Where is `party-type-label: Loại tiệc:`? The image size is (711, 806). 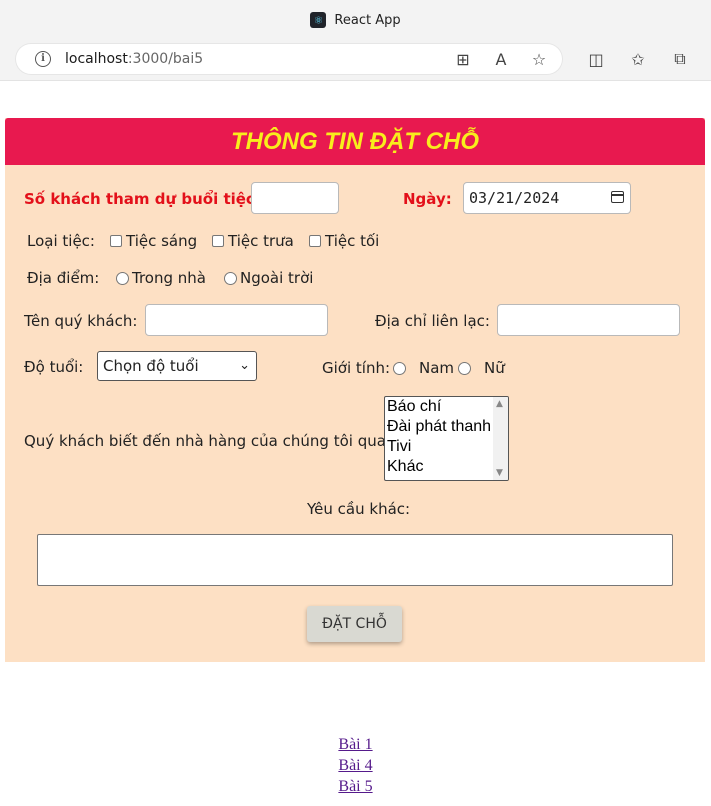
party-type-label: Loại tiệc: is located at coordinates (61, 241).